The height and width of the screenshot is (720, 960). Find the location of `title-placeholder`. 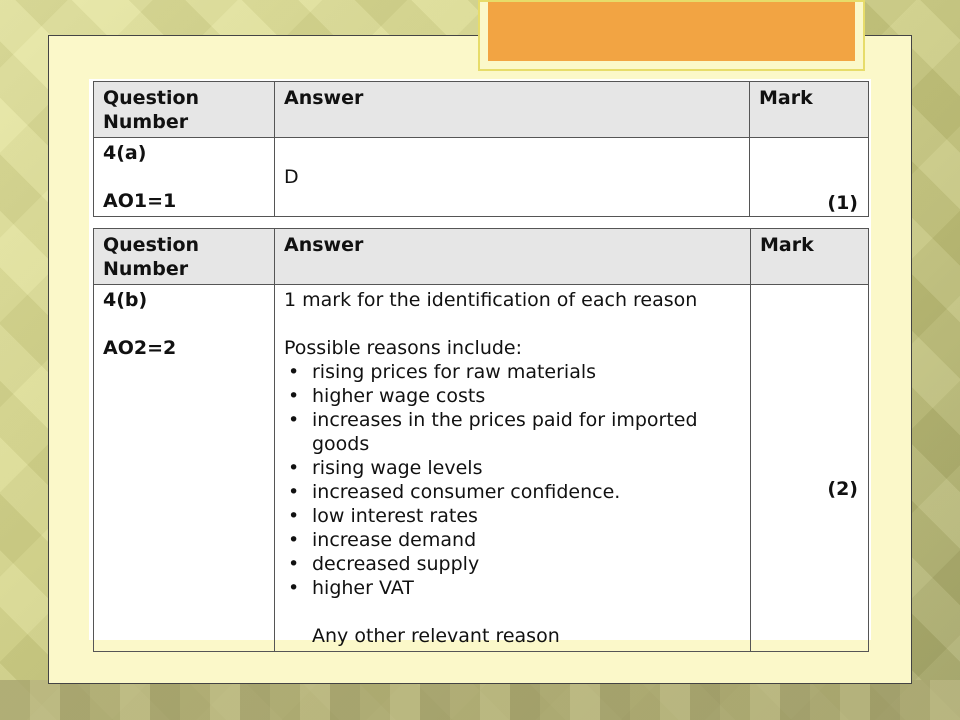

title-placeholder is located at coordinates (671, 35).